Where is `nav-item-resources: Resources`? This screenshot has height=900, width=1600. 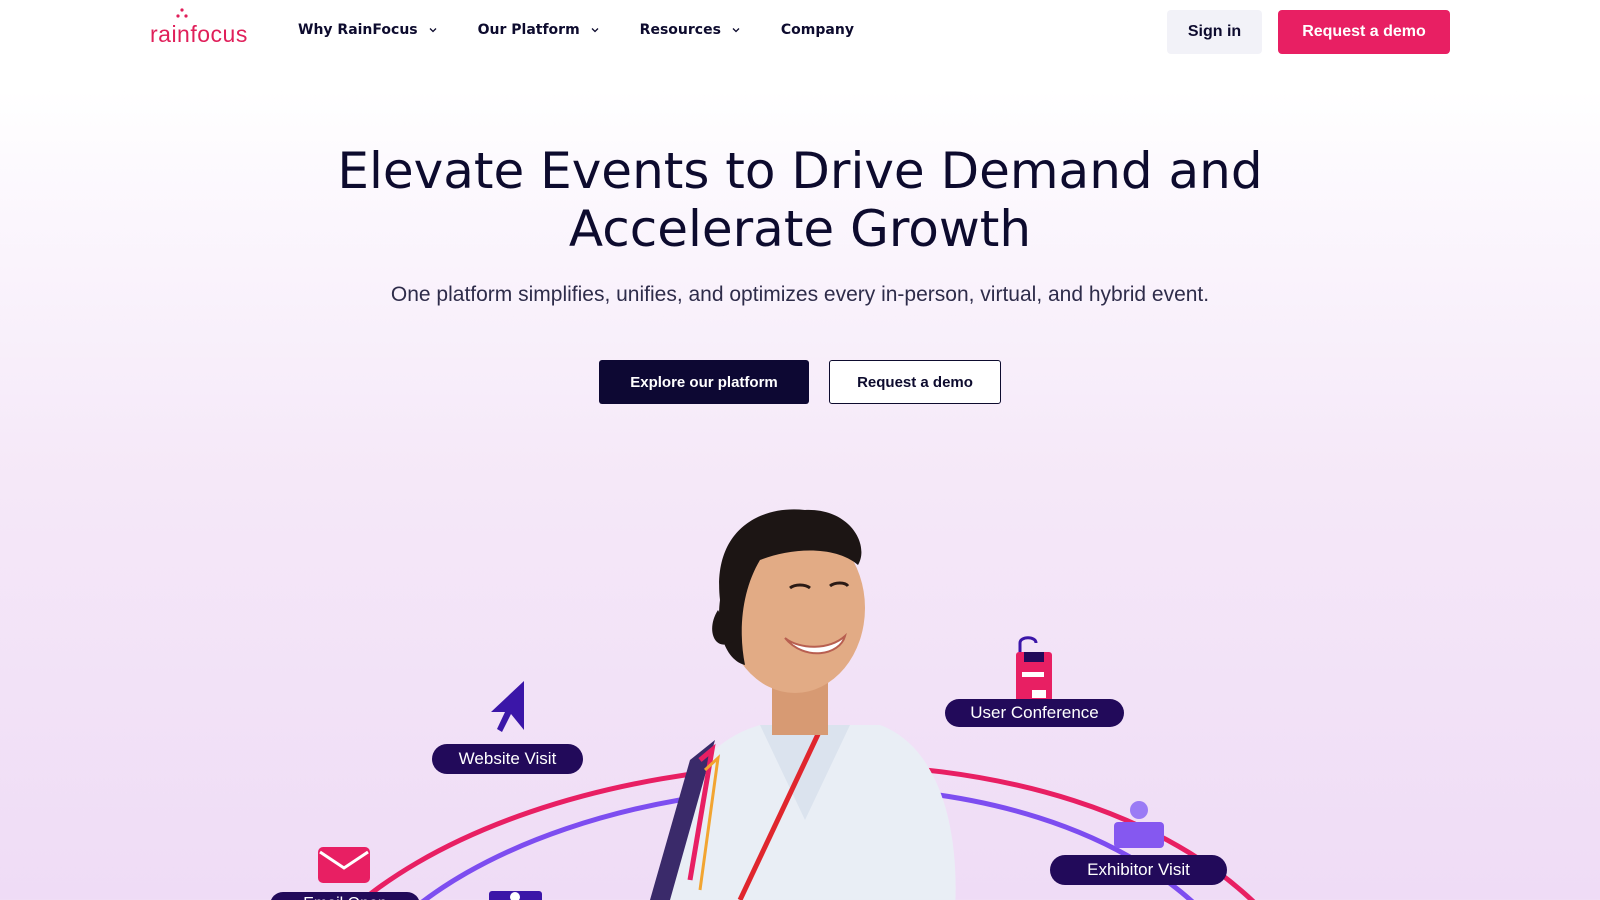
nav-item-resources: Resources is located at coordinates (690, 30).